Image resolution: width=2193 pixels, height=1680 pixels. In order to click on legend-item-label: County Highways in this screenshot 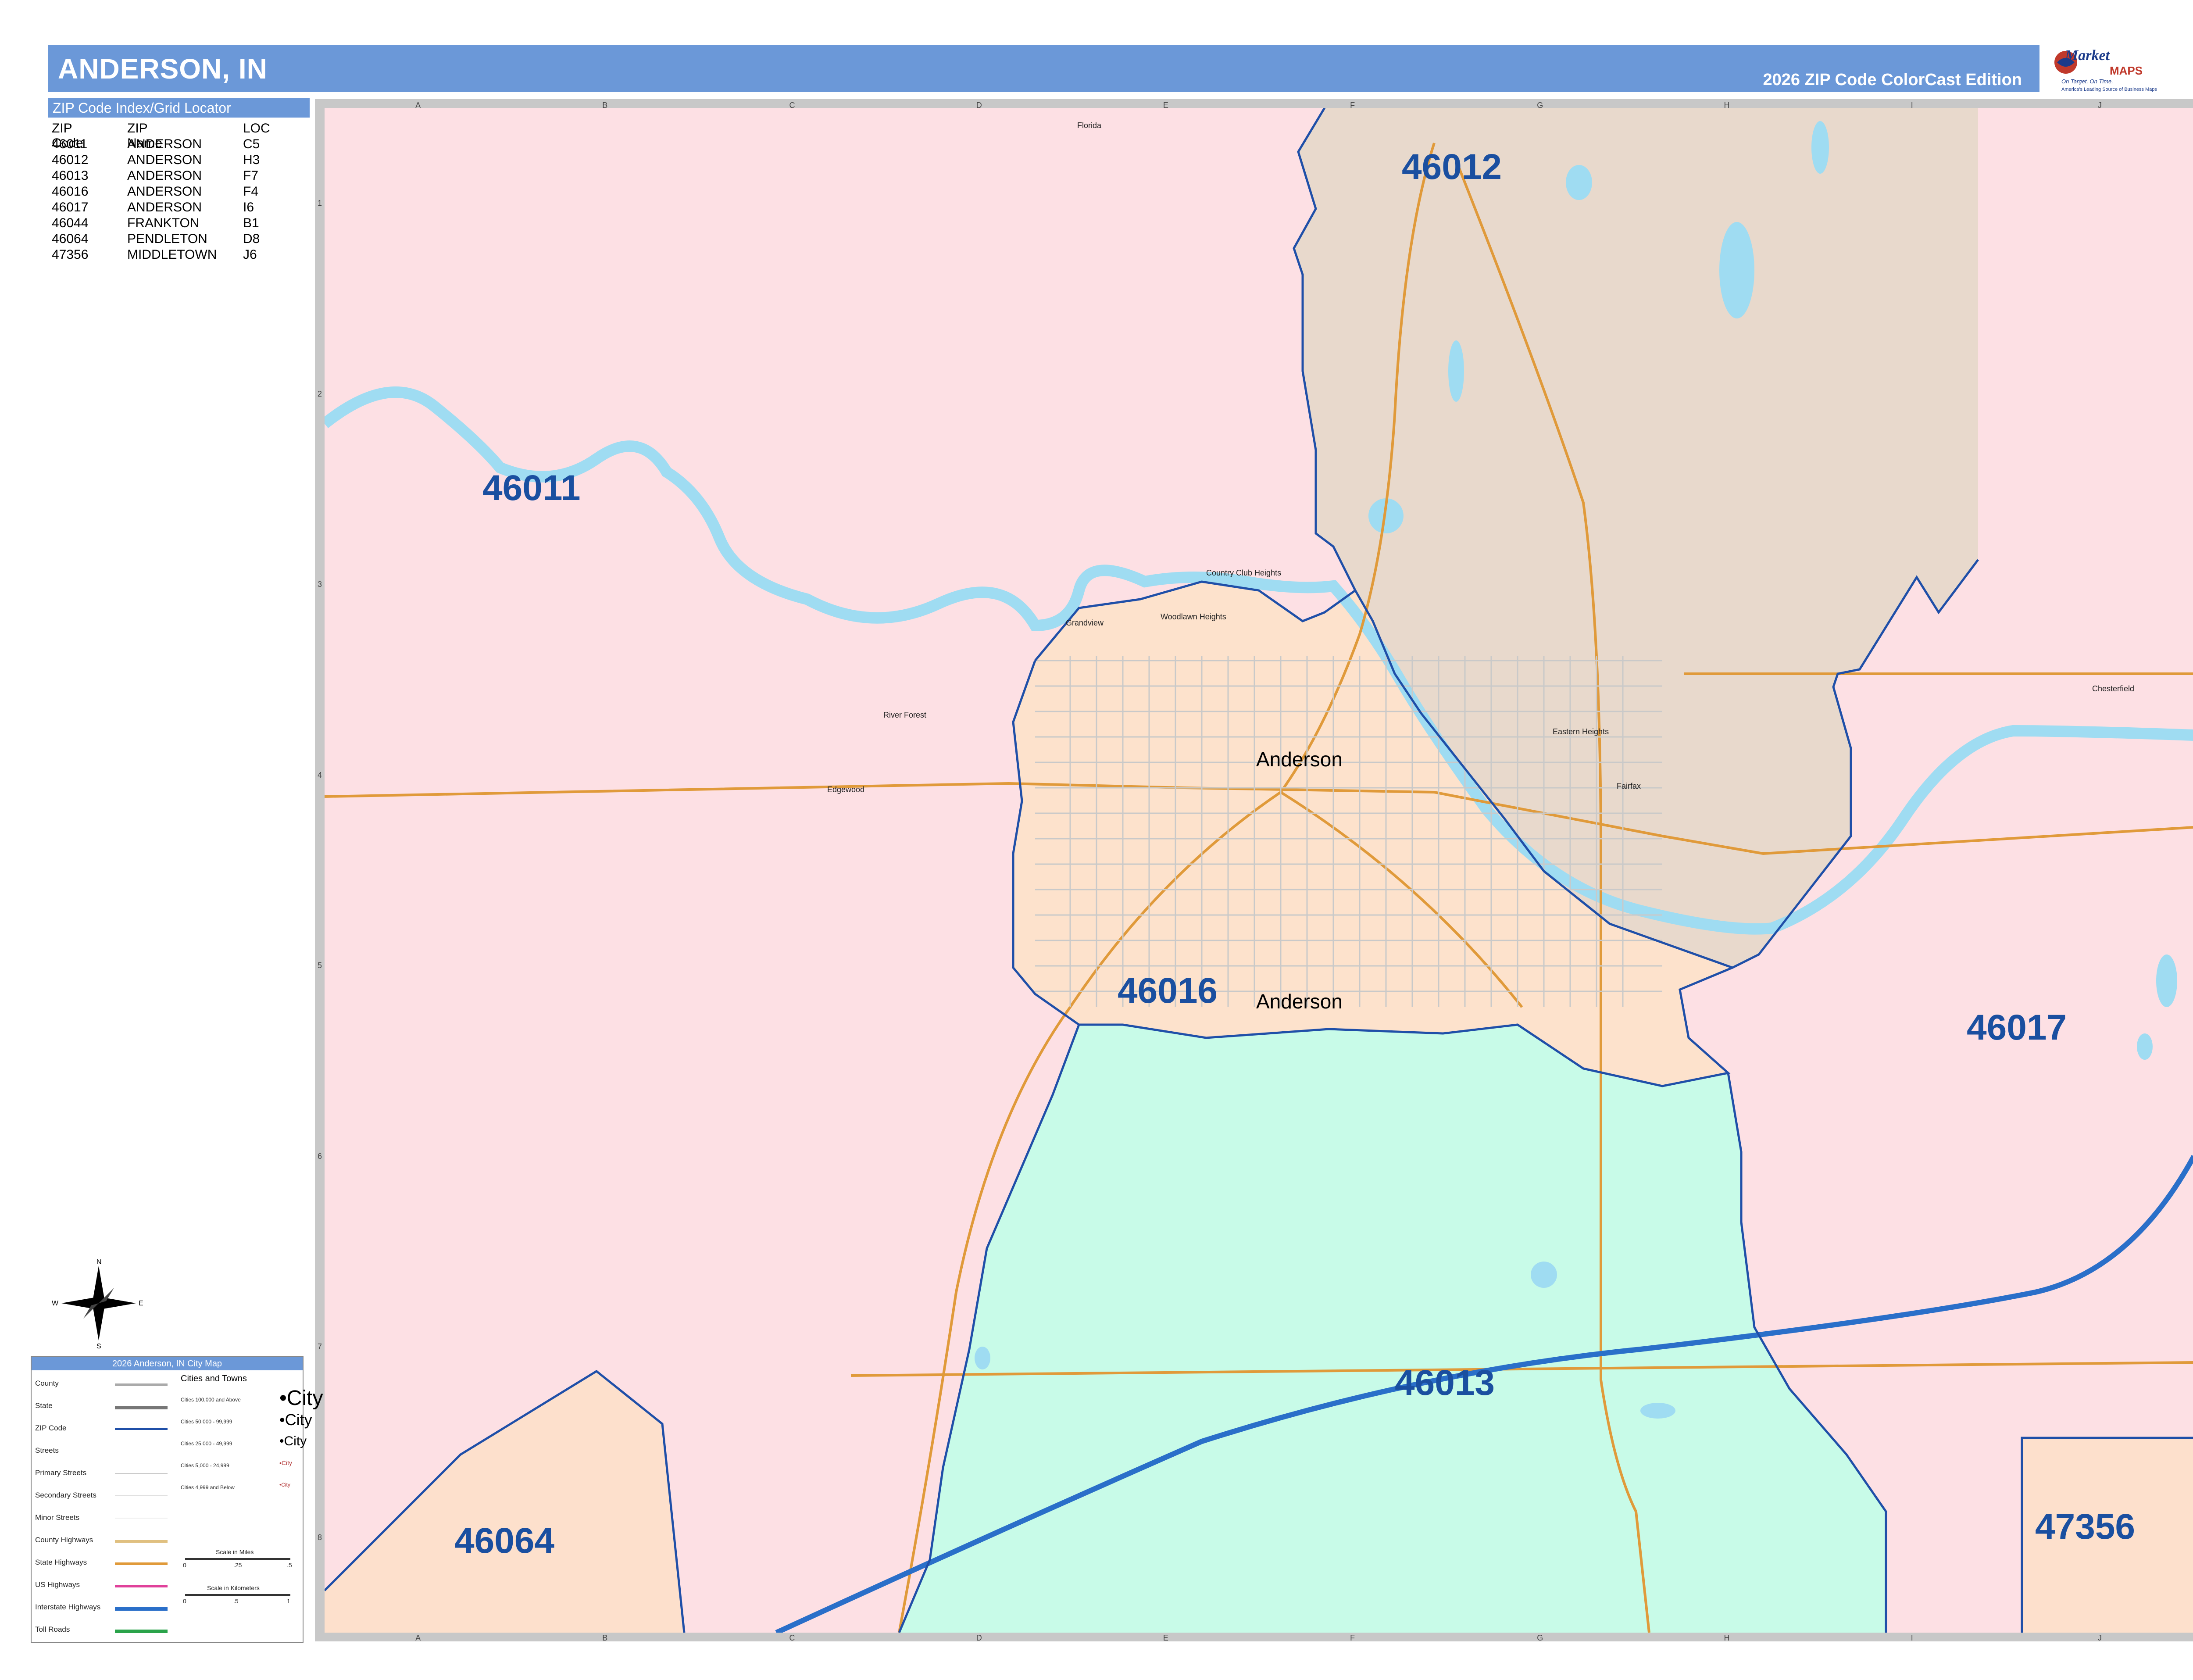, I will do `click(64, 1540)`.